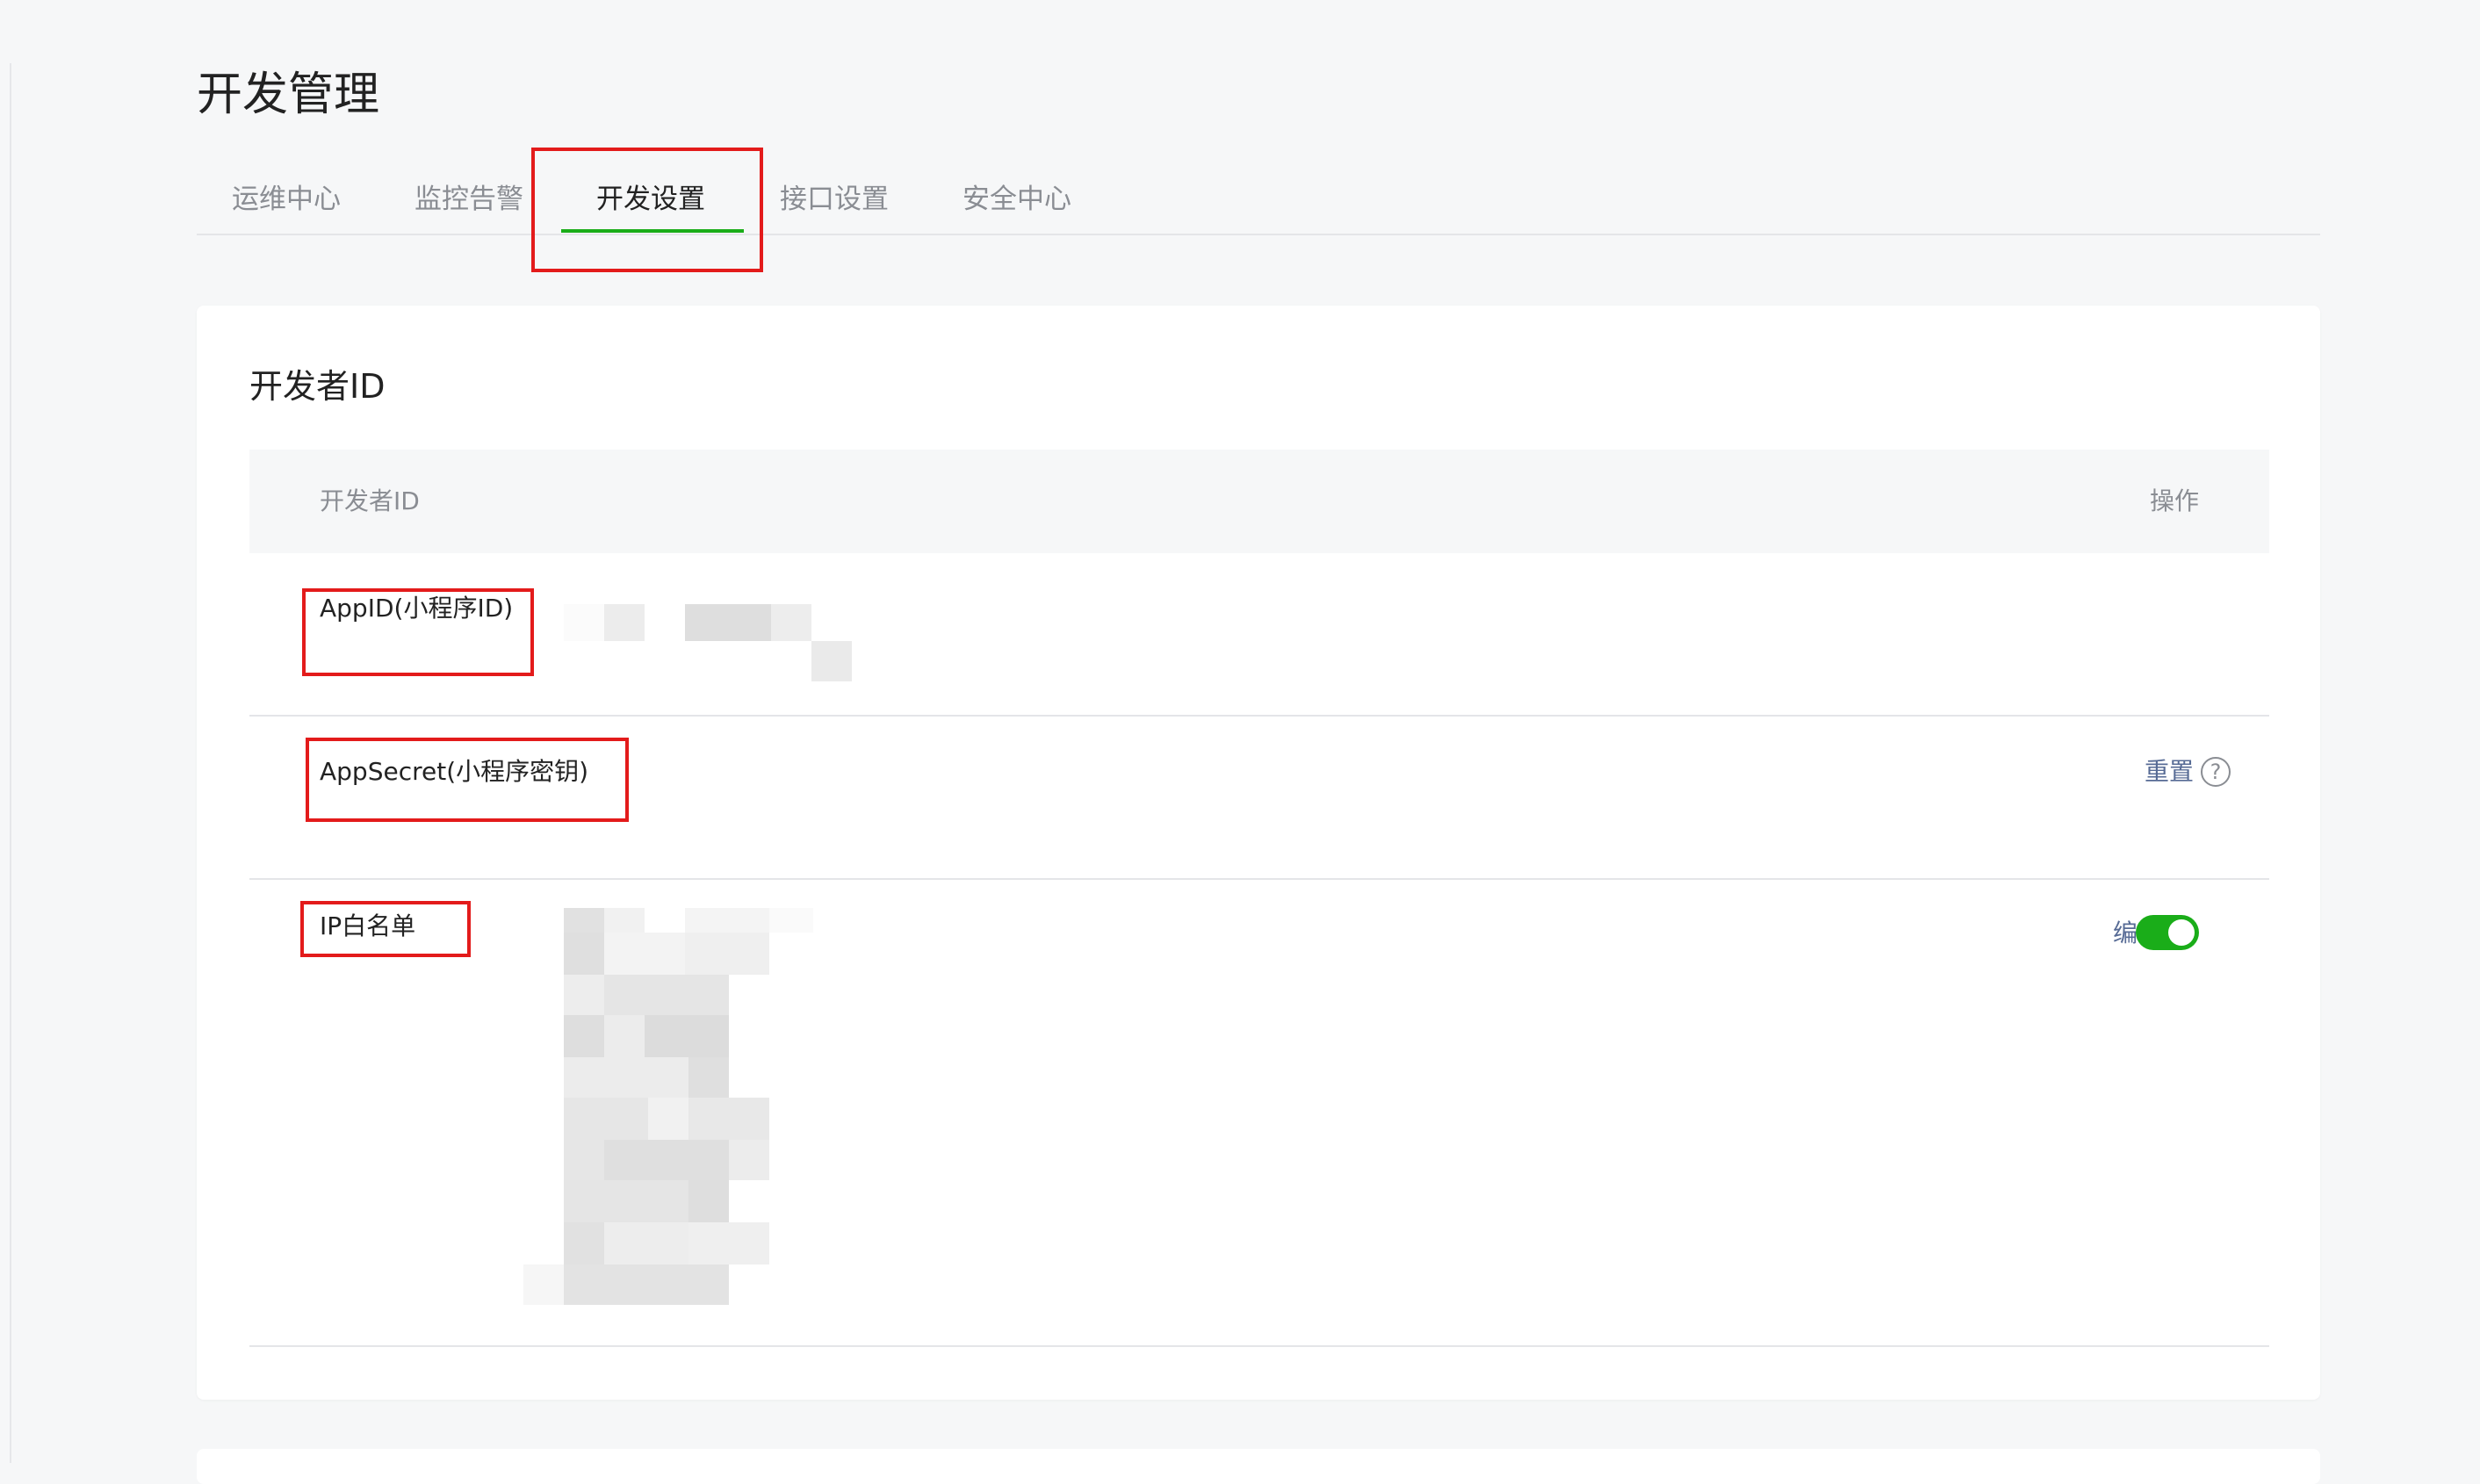 This screenshot has height=1484, width=2480. I want to click on column-header-developer-id: 开发者ID, so click(370, 500).